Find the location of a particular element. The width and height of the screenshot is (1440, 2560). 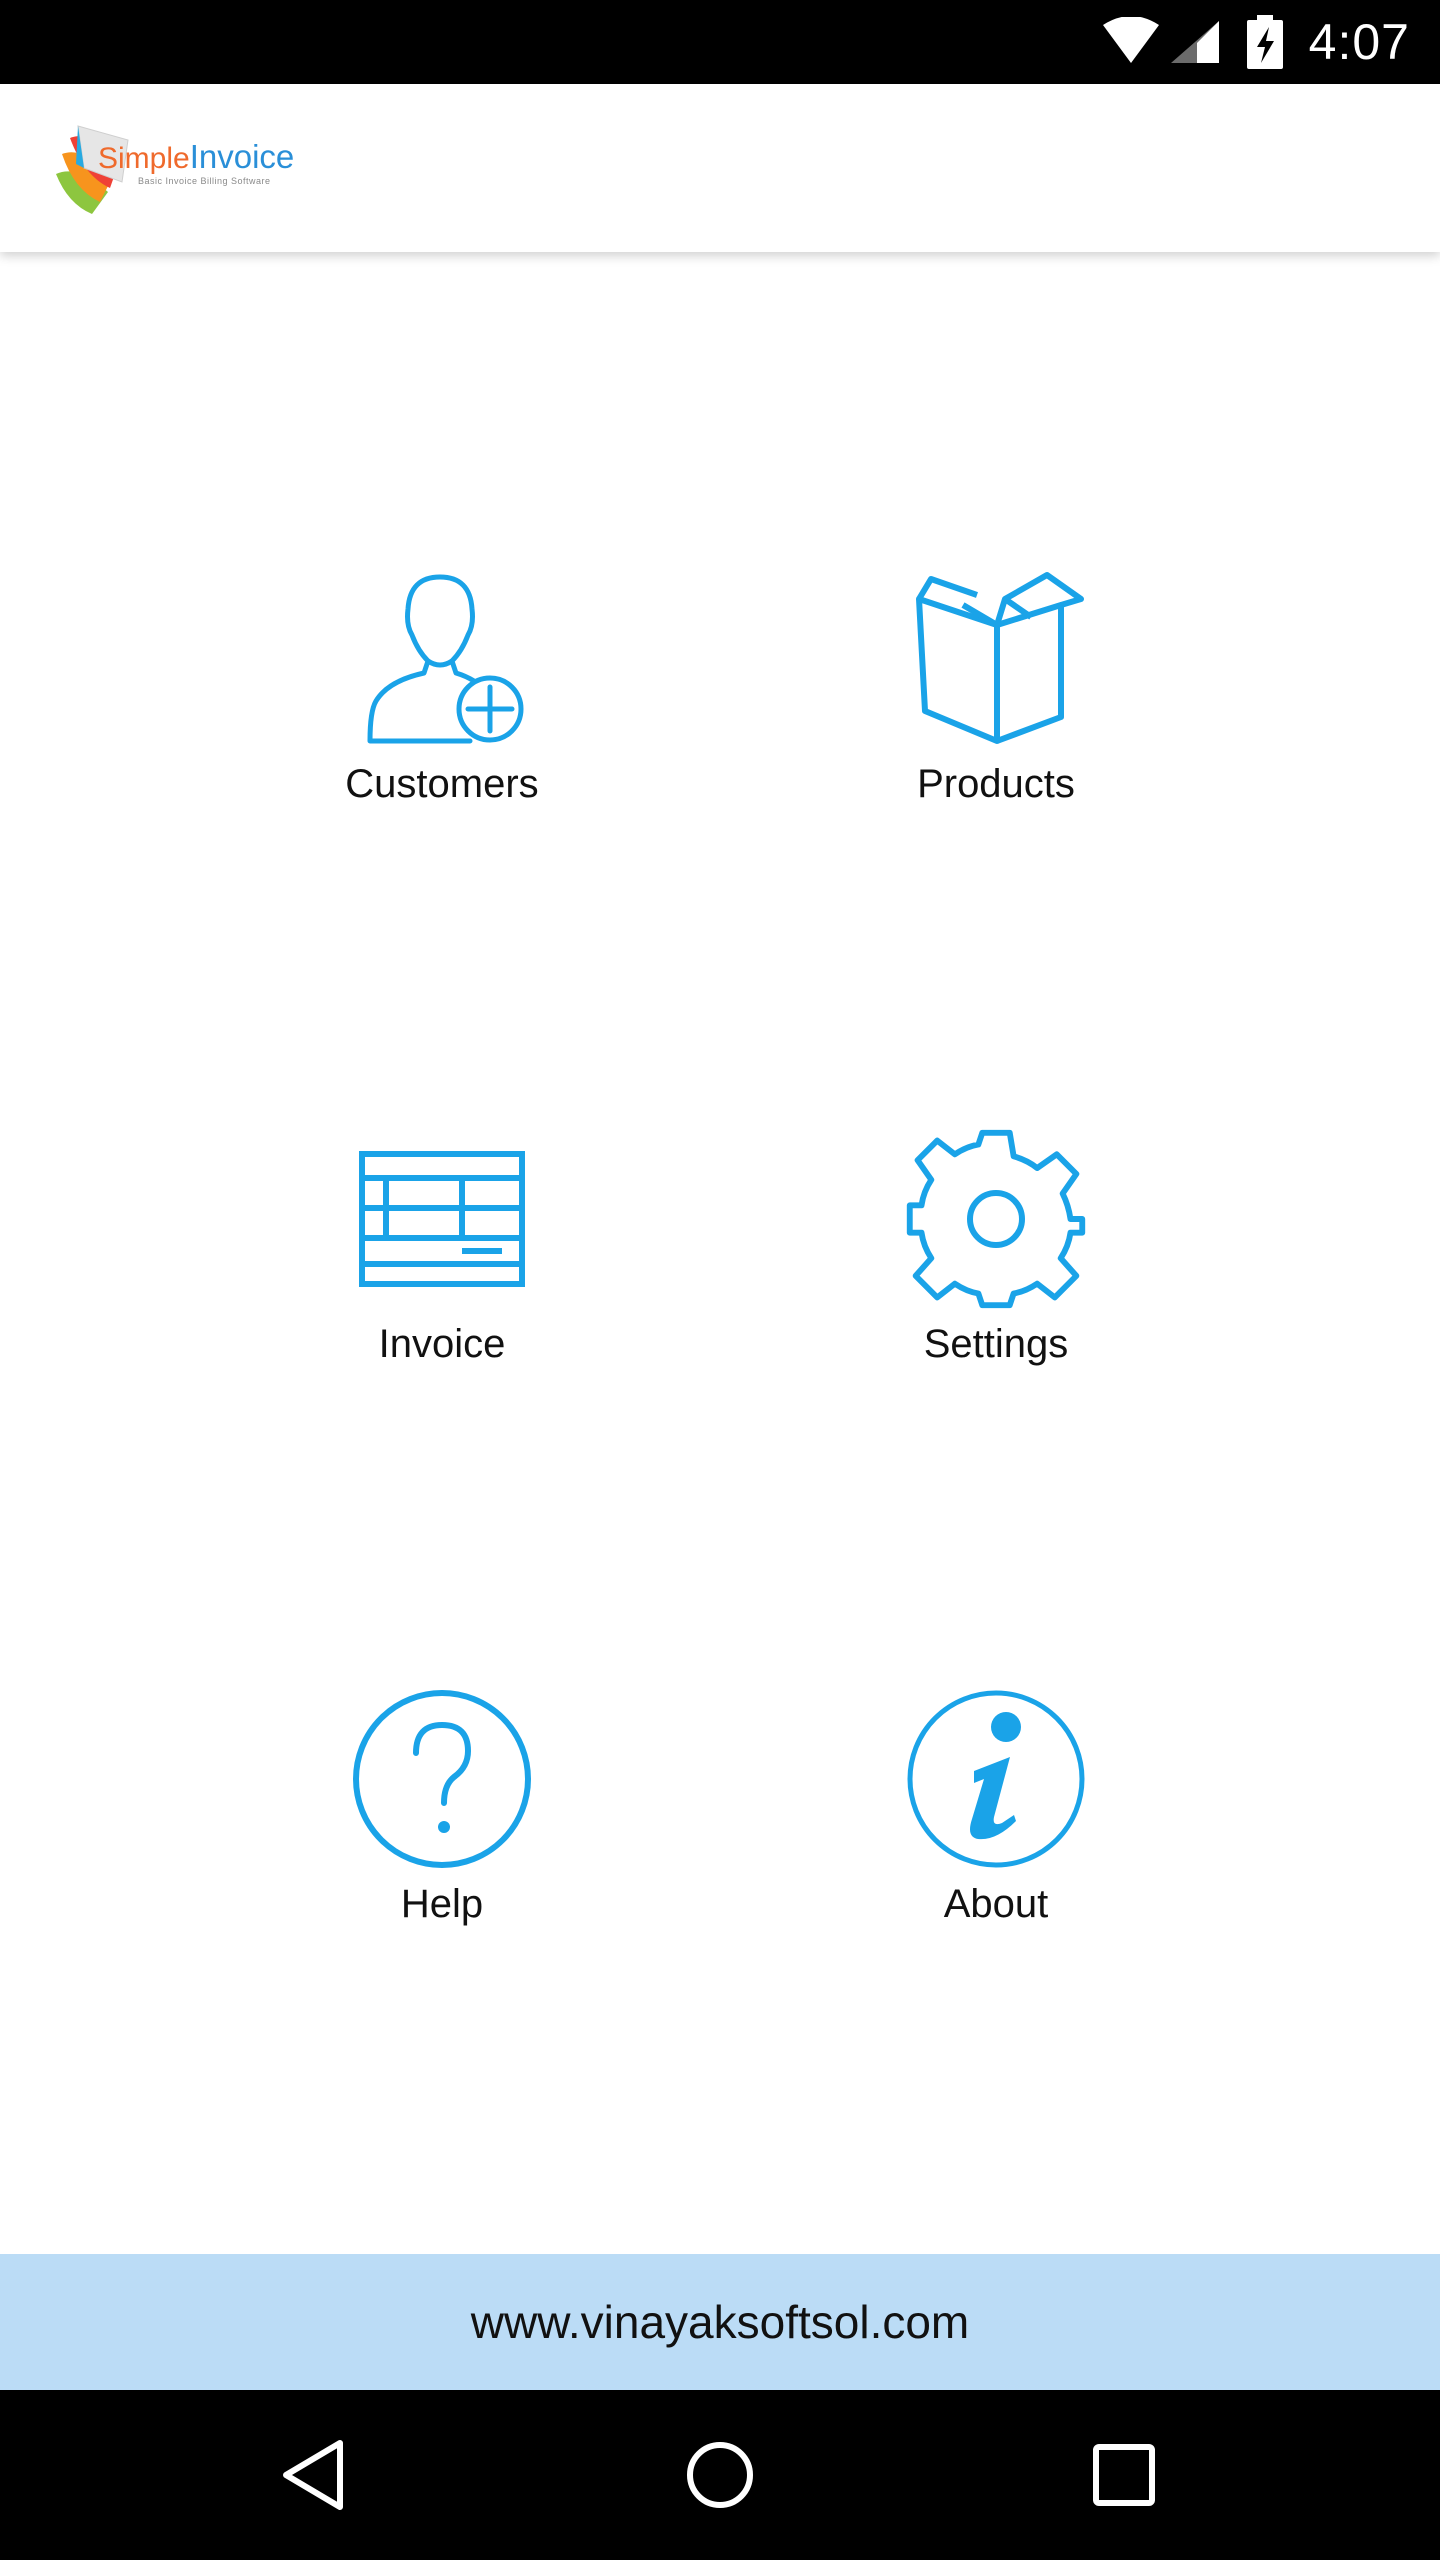

wifi-icon is located at coordinates (1130, 40).